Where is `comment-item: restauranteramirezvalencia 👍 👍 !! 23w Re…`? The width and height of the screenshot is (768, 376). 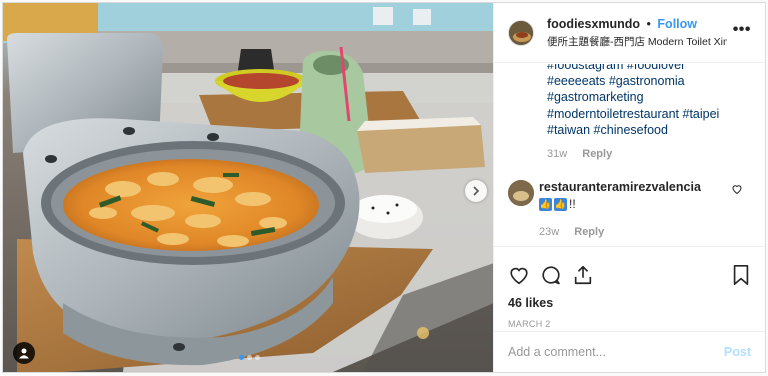
comment-item: restauranteramirezvalencia 👍 👍 !! 23w Re… is located at coordinates (629, 209).